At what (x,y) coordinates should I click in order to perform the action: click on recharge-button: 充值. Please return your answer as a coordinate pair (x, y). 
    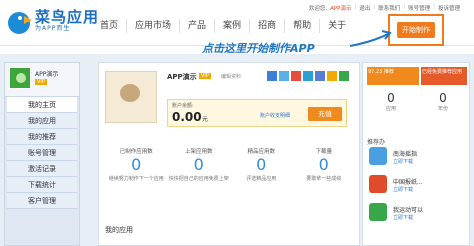
    Looking at the image, I should click on (325, 114).